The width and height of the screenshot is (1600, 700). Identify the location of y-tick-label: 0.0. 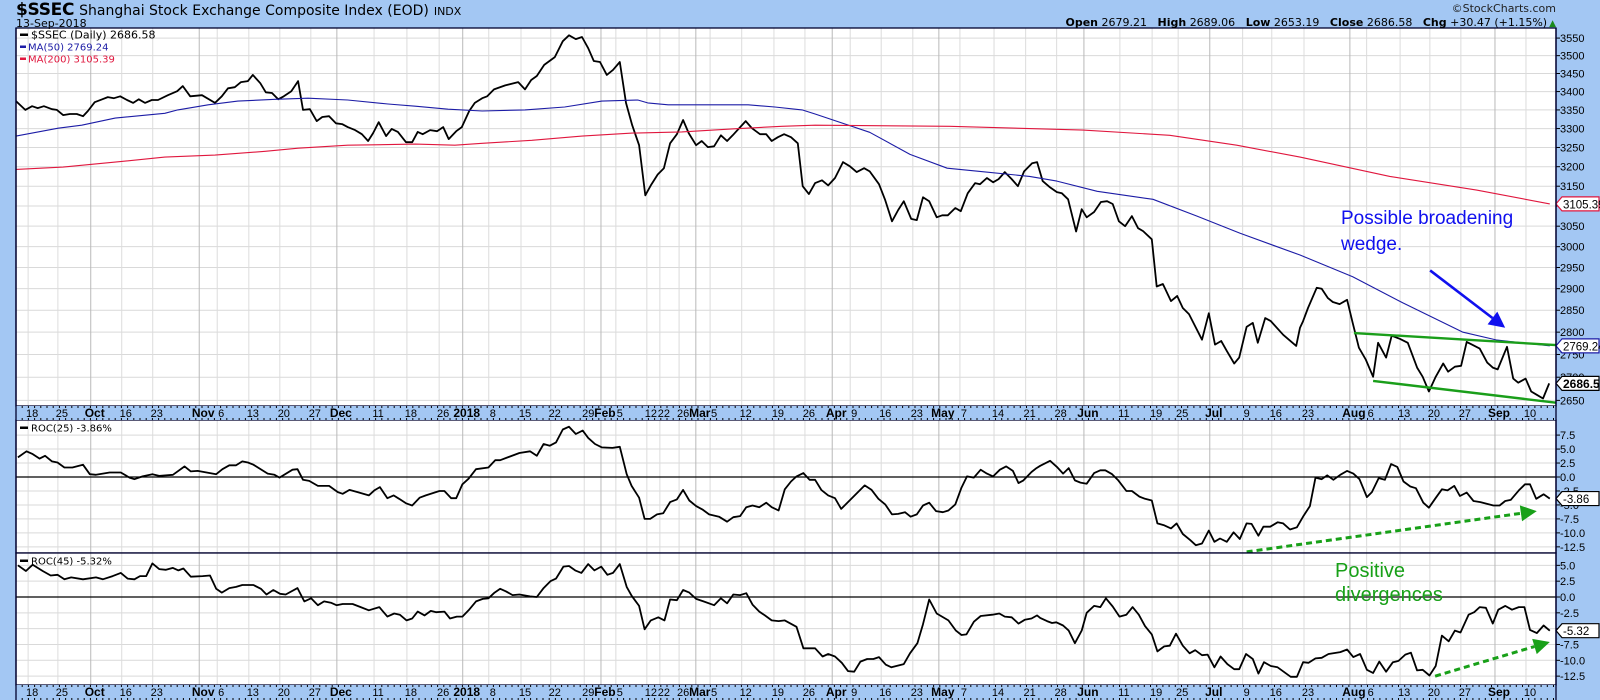
(1567, 478).